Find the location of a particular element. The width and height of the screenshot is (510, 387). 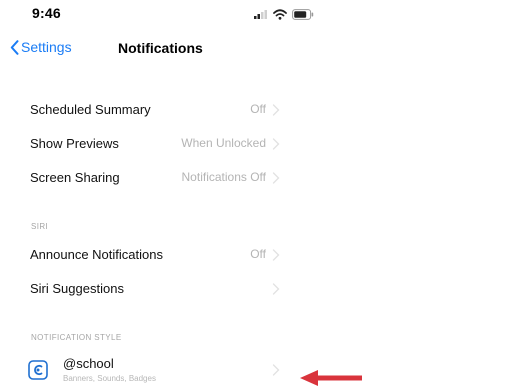

chevron-left-icon is located at coordinates (14, 47).